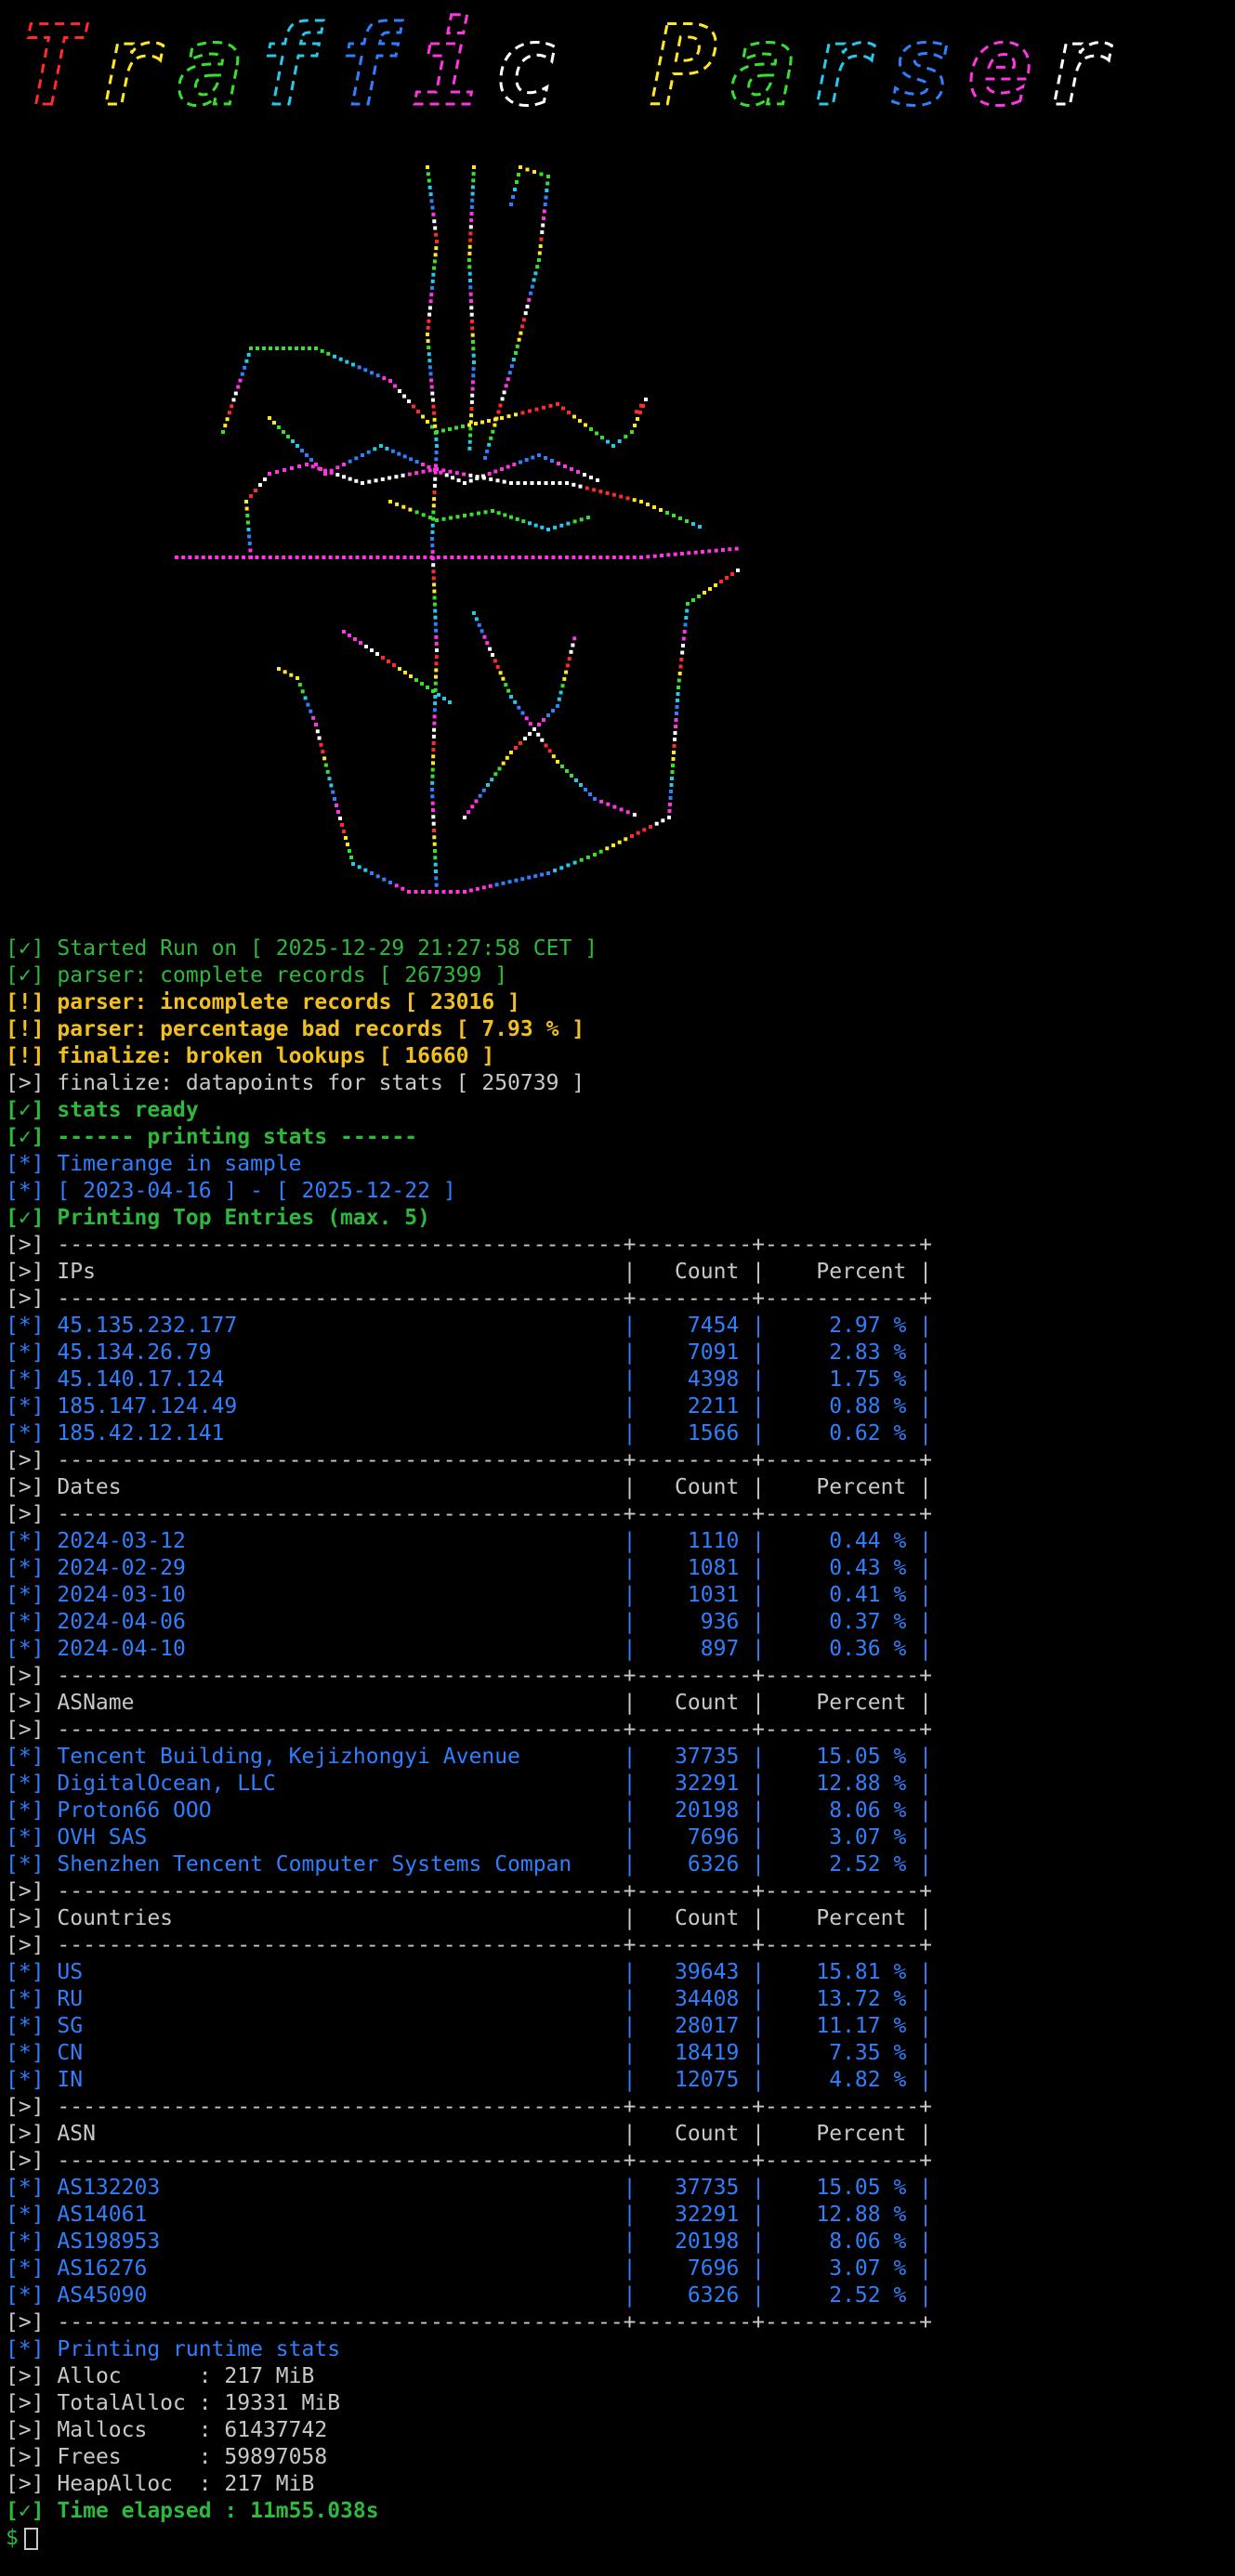 The height and width of the screenshot is (2576, 1235). What do you see at coordinates (167, 2457) in the screenshot?
I see `runtime-line: [>] Frees : 59897058` at bounding box center [167, 2457].